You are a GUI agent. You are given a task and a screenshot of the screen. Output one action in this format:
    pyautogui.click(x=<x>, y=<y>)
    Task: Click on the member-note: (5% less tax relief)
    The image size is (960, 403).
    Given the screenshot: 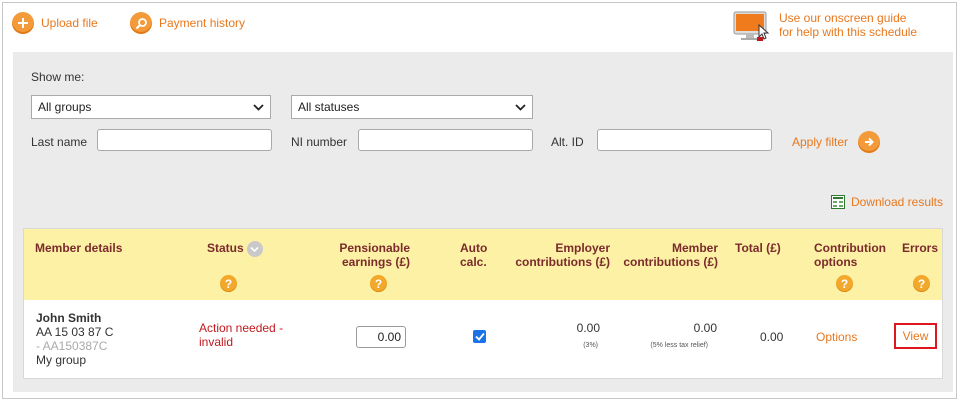 What is the action you would take?
    pyautogui.click(x=679, y=345)
    